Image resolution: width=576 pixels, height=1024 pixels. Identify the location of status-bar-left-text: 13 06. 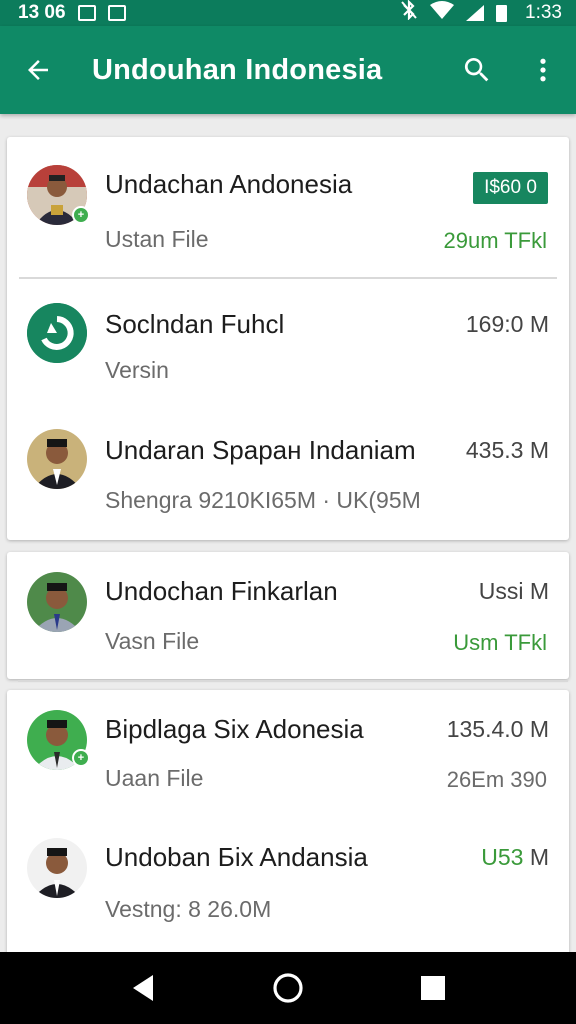
(42, 12).